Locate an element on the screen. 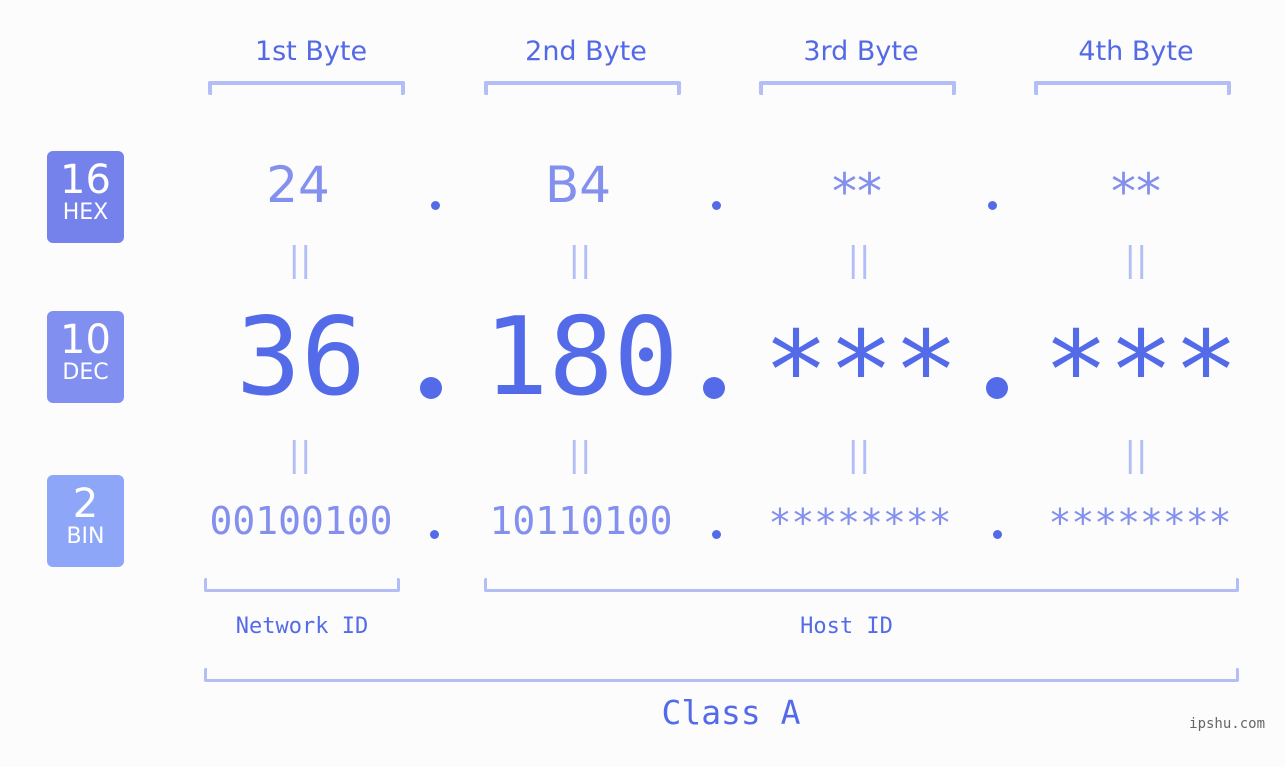 Image resolution: width=1285 pixels, height=767 pixels. host-id-bracket is located at coordinates (861, 585).